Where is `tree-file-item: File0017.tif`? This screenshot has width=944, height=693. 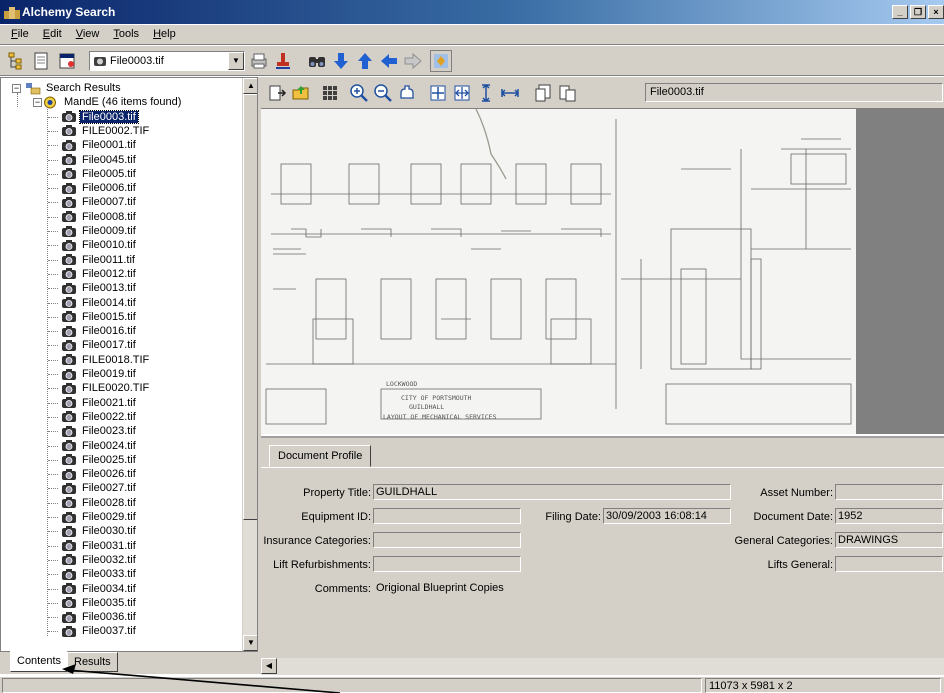 tree-file-item: File0017.tif is located at coordinates (99, 345).